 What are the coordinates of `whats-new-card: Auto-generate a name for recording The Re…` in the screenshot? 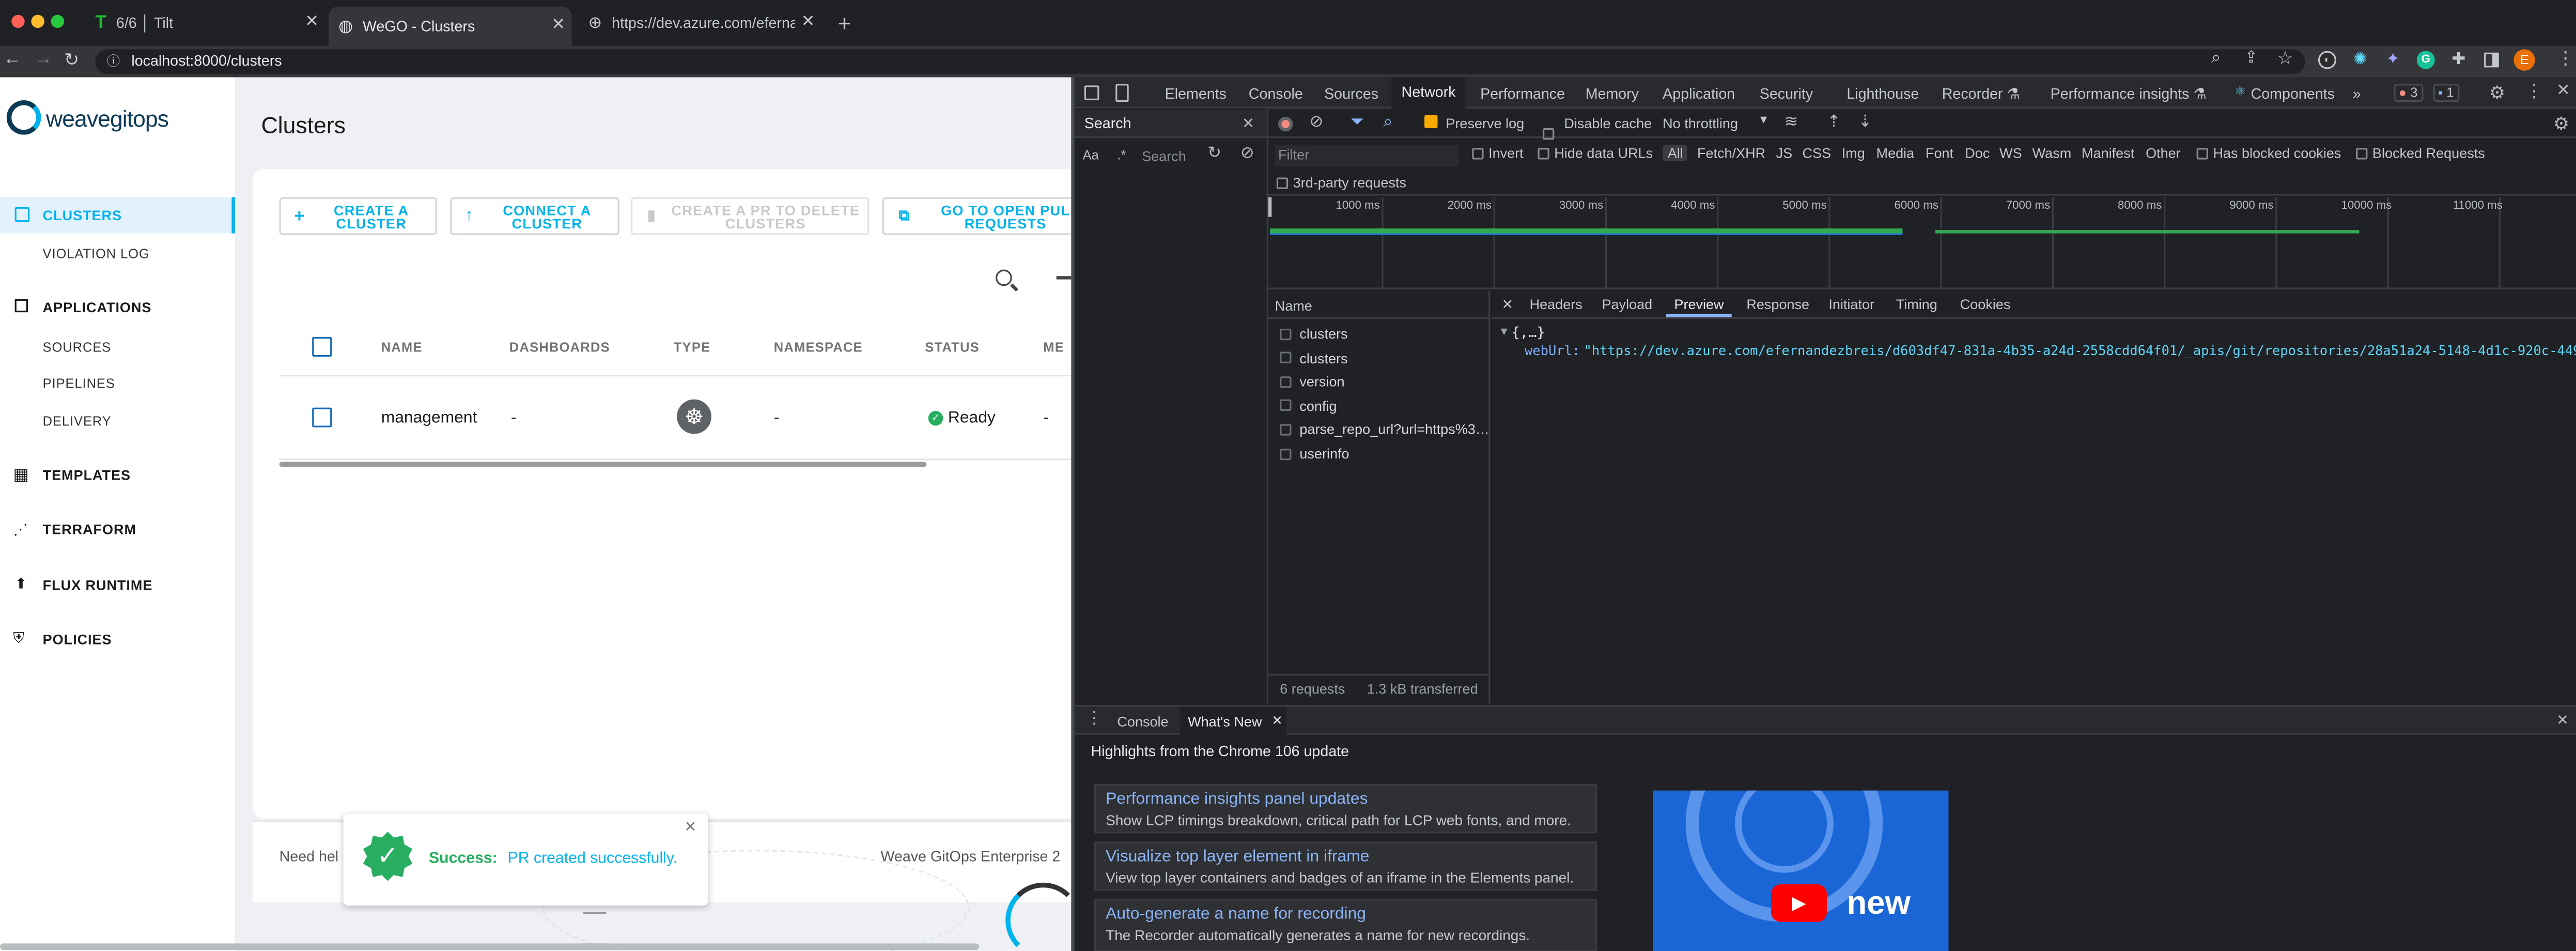 It's located at (1345, 925).